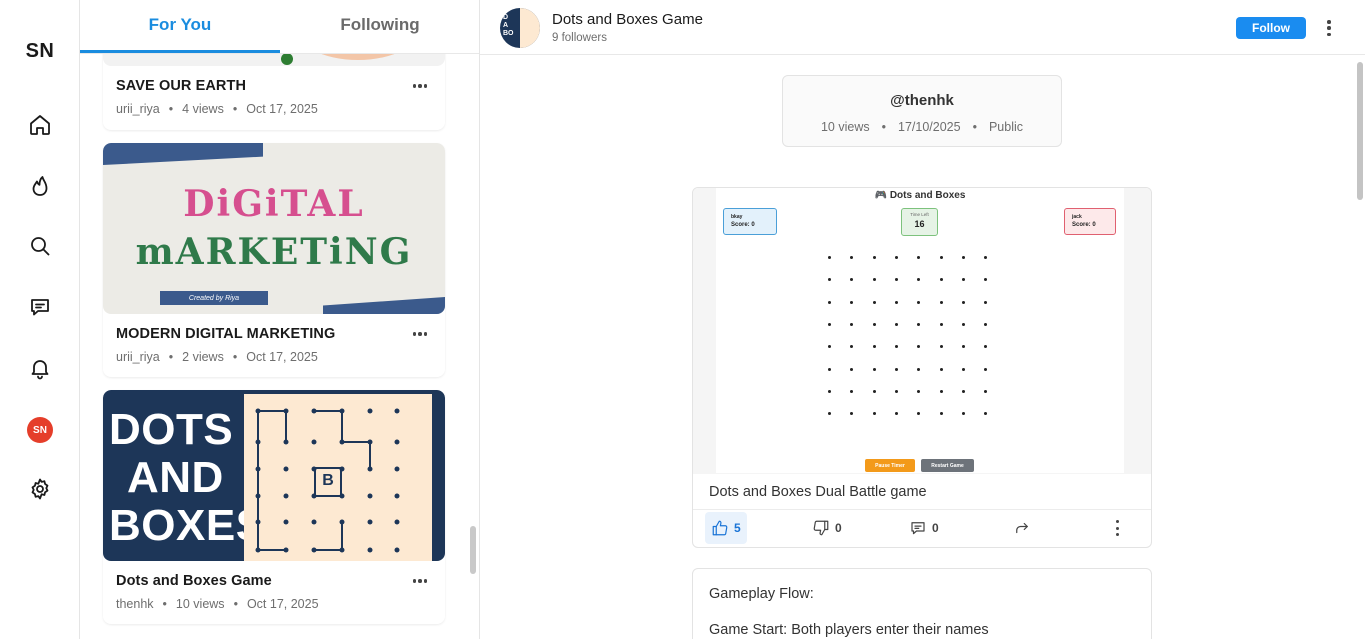 Image resolution: width=1365 pixels, height=639 pixels. What do you see at coordinates (627, 19) in the screenshot?
I see `channel-title: Dots and Boxes Game` at bounding box center [627, 19].